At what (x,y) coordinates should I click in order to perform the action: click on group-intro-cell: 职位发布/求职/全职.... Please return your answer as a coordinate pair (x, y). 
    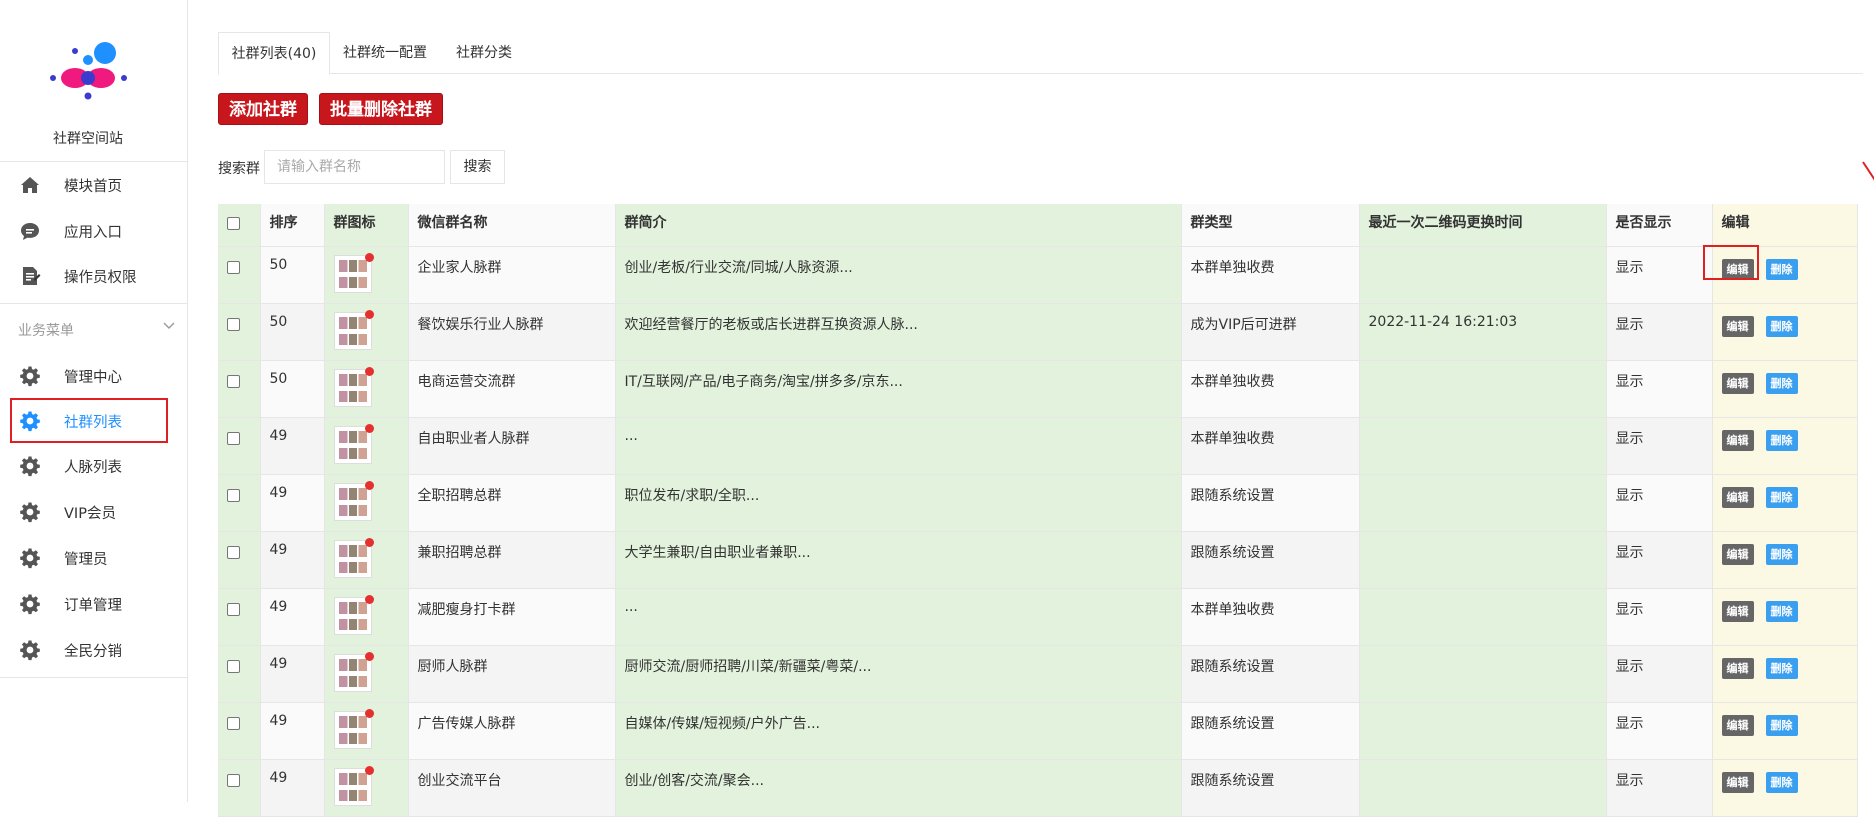
    Looking at the image, I should click on (898, 503).